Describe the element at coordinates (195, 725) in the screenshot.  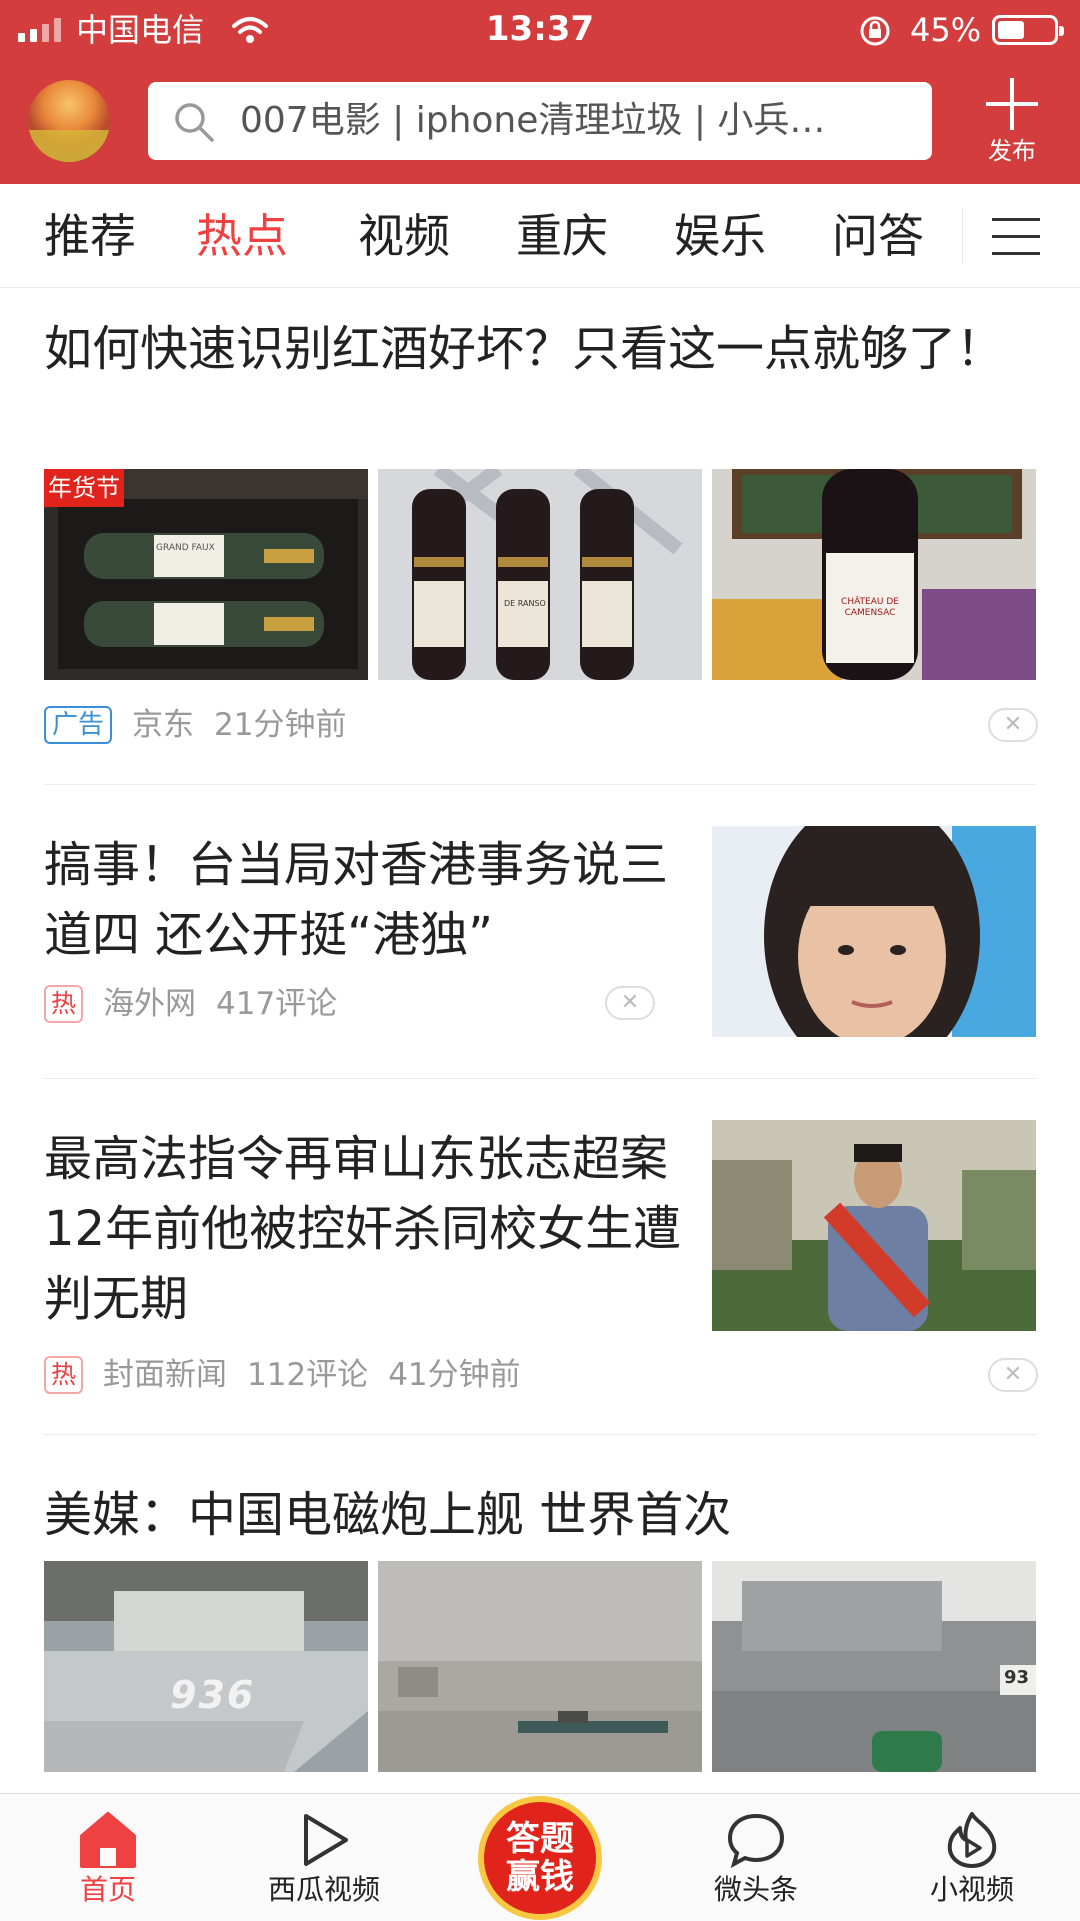
I see `article-meta: 广告 京东 21分钟前` at that location.